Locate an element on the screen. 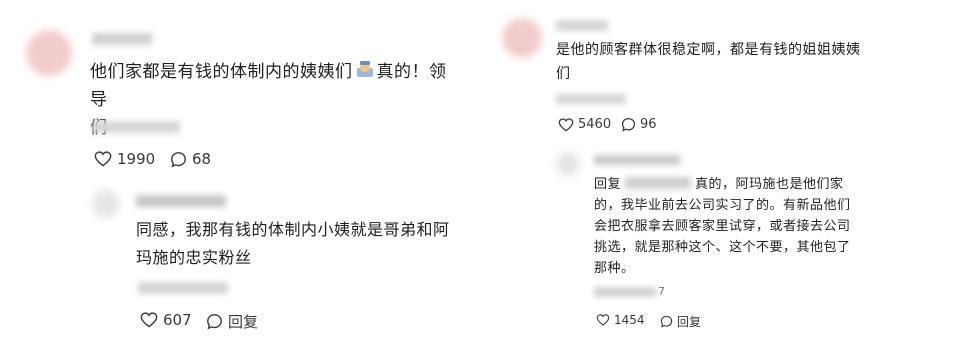  comment-line: 他们家都是有钱的体制内的姨姨们 is located at coordinates (221, 72).